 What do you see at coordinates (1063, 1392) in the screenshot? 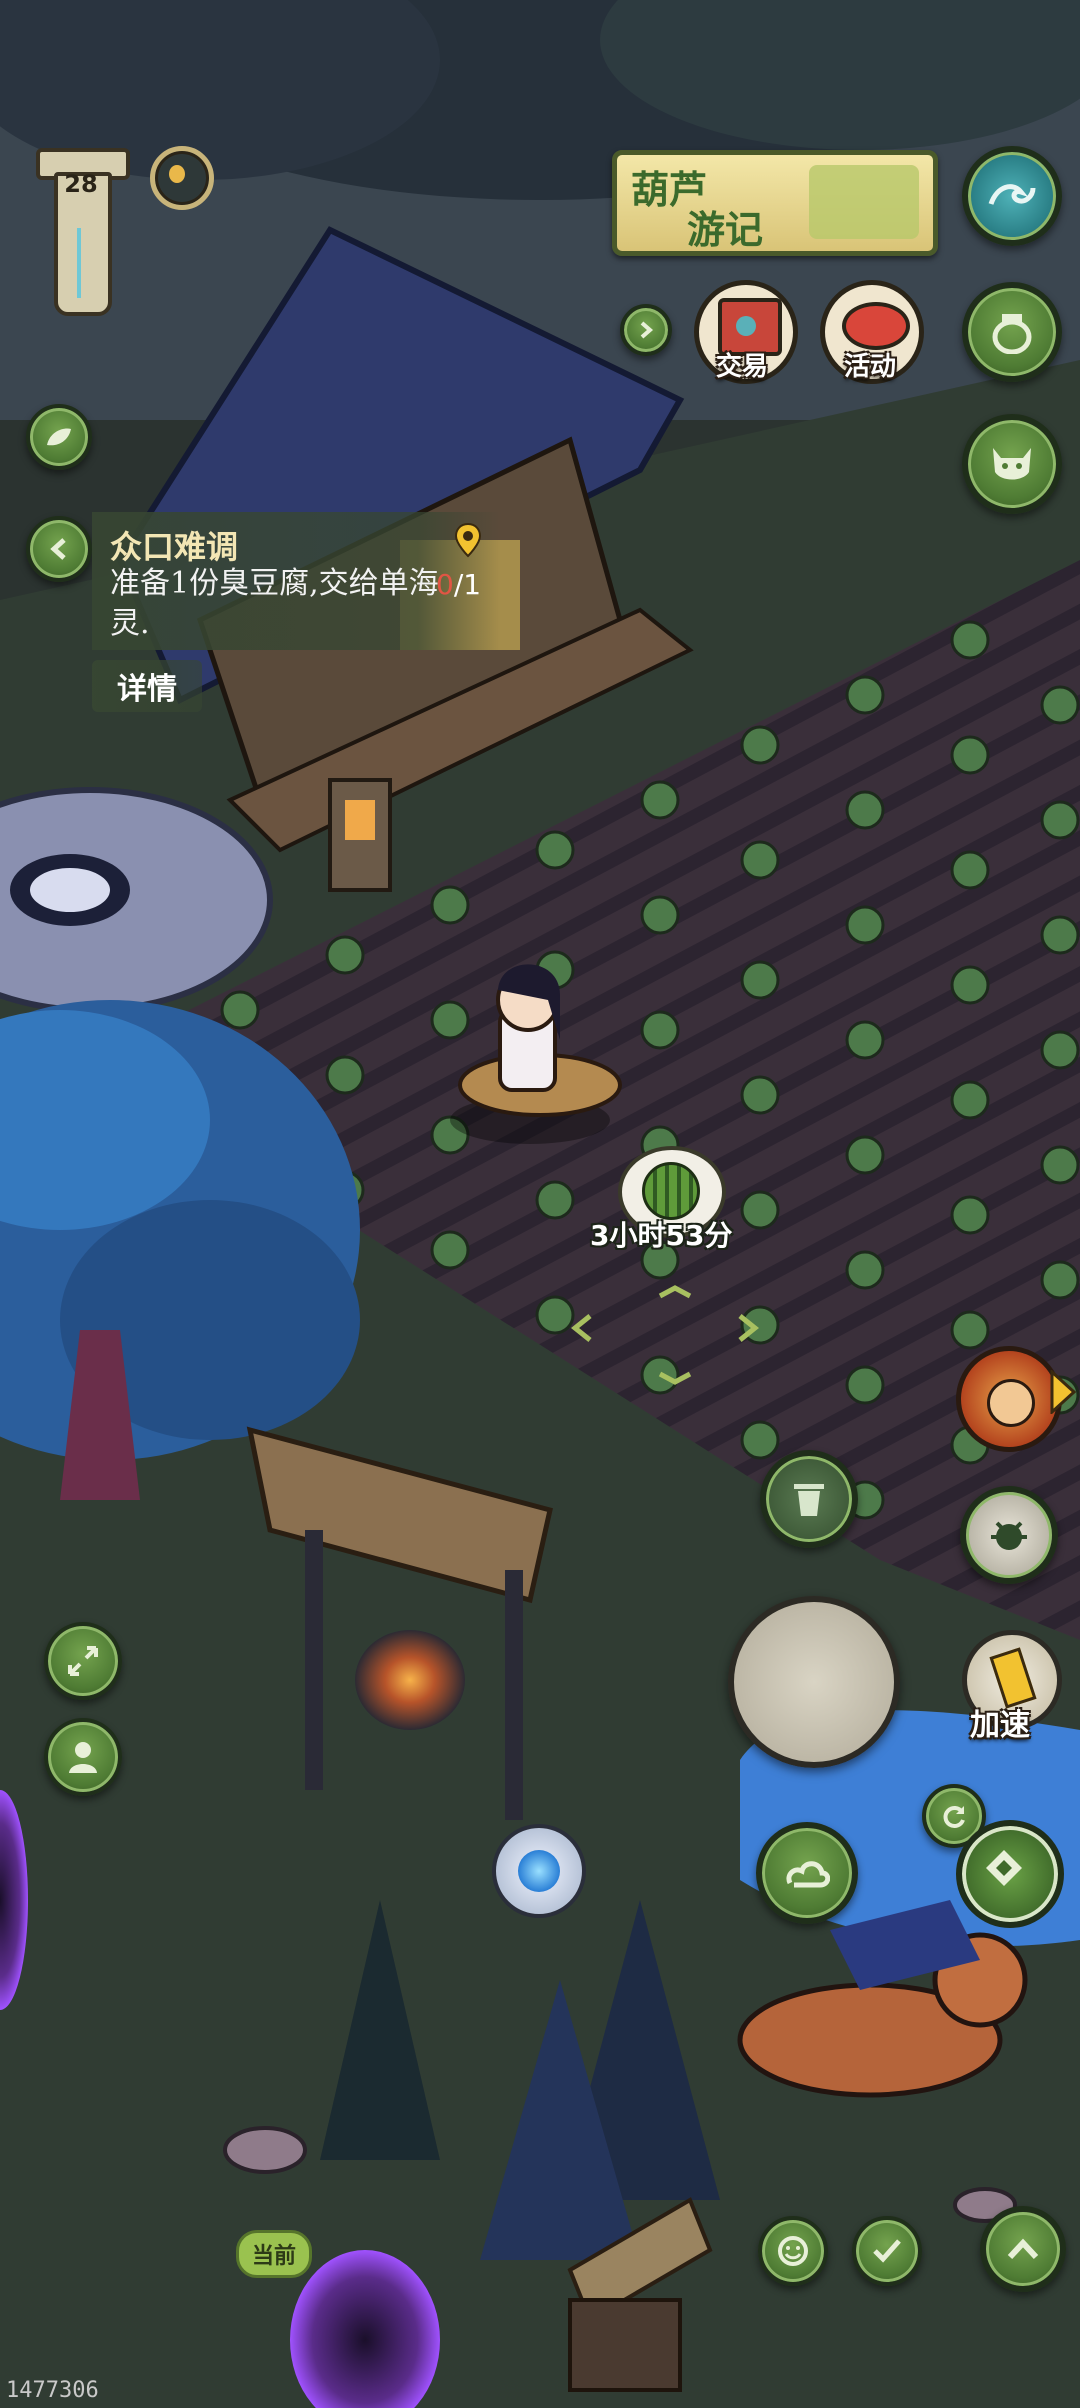
I see `triangle-right-icon` at bounding box center [1063, 1392].